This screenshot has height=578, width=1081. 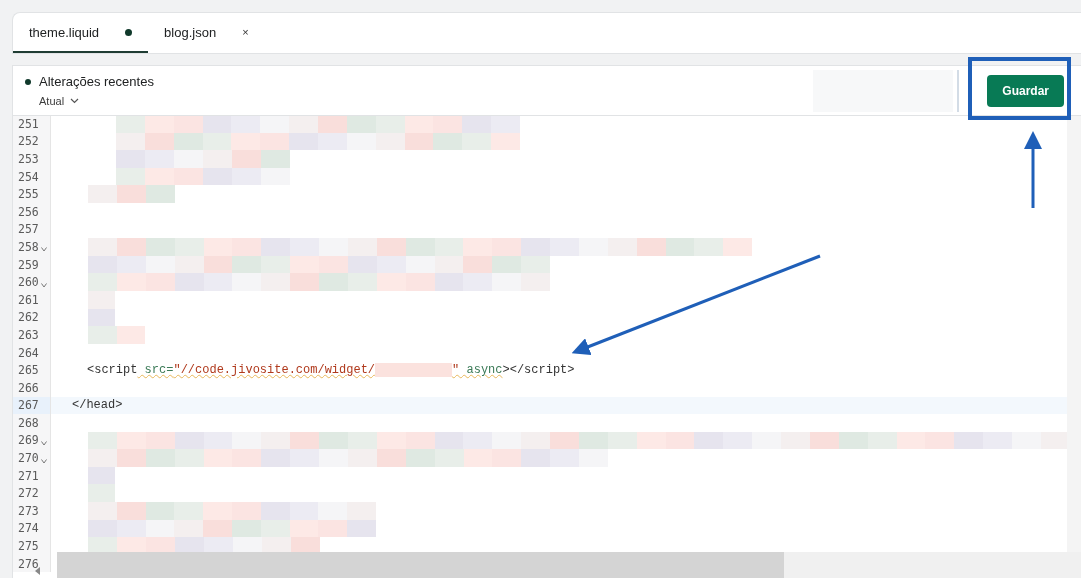 What do you see at coordinates (28, 246) in the screenshot?
I see `line-number: 258` at bounding box center [28, 246].